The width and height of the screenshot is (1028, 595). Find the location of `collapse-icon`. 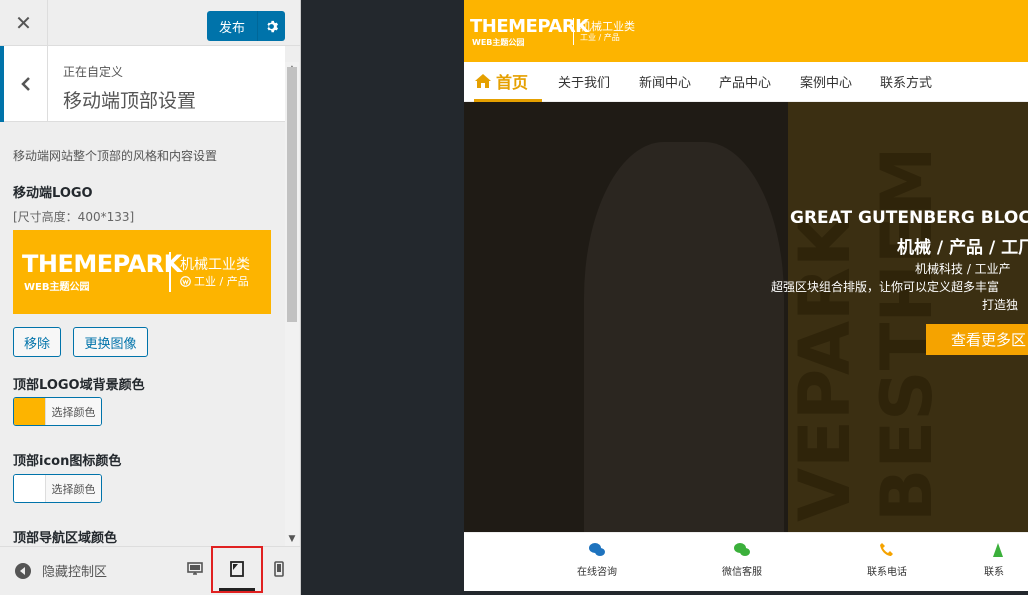

collapse-icon is located at coordinates (23, 570).